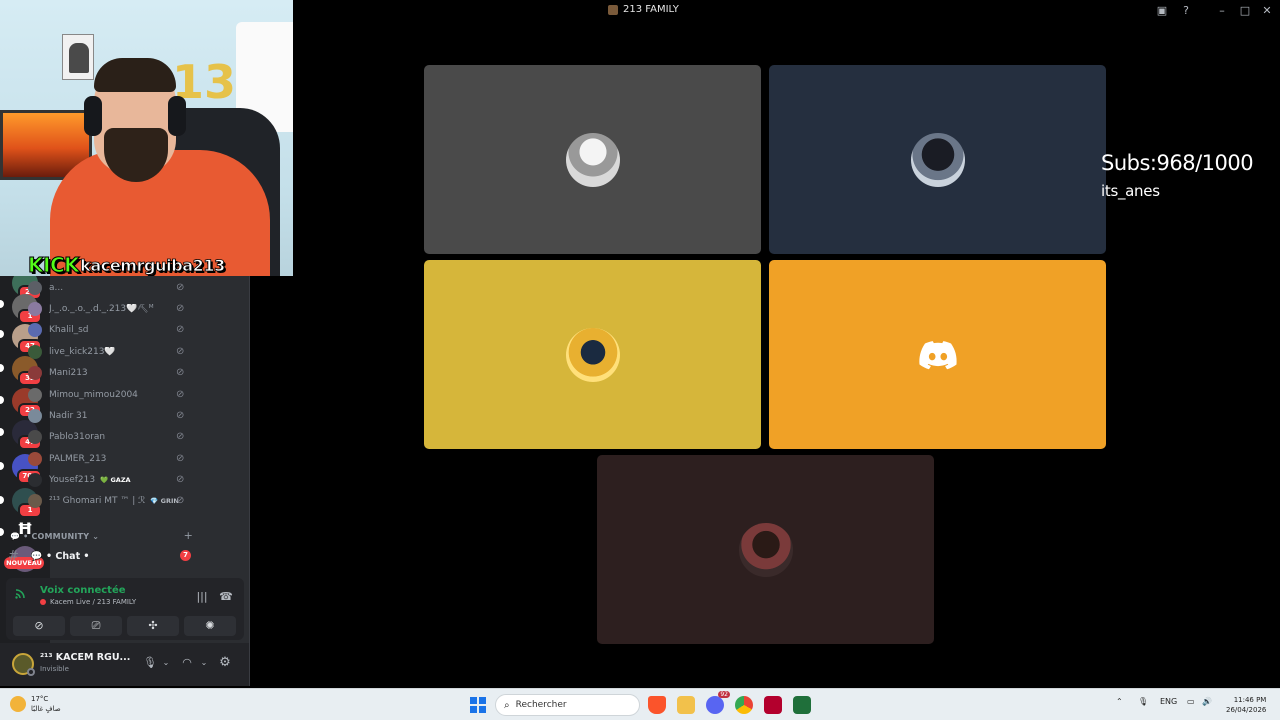  Describe the element at coordinates (225, 663) in the screenshot. I see `settings-gear-icon: ⚙` at that location.